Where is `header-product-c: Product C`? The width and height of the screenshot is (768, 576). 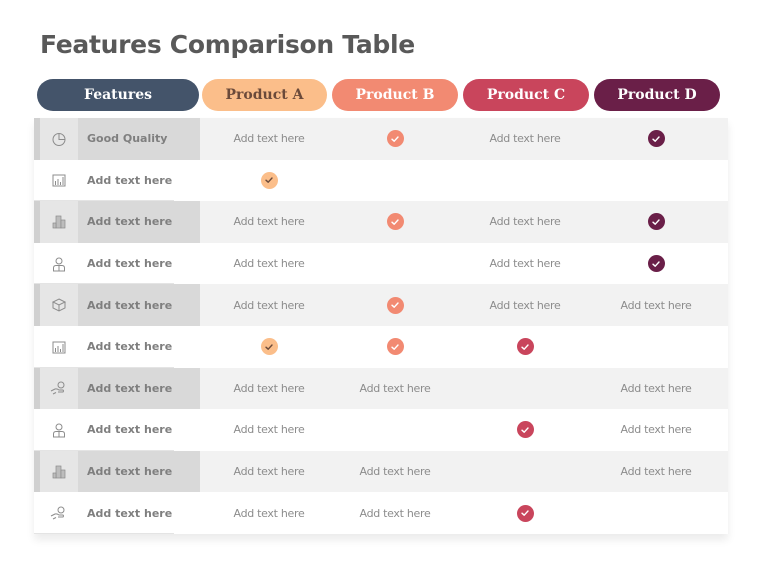 header-product-c: Product C is located at coordinates (526, 95).